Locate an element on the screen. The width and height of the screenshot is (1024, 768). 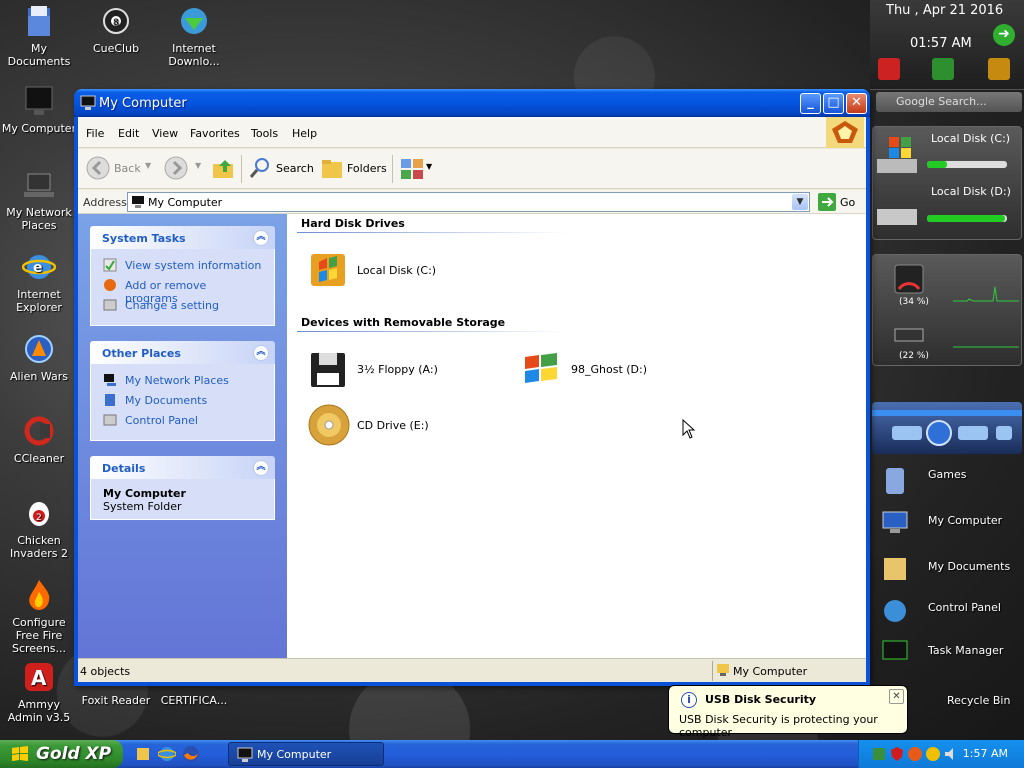
menu-help: Help is located at coordinates (304, 133).